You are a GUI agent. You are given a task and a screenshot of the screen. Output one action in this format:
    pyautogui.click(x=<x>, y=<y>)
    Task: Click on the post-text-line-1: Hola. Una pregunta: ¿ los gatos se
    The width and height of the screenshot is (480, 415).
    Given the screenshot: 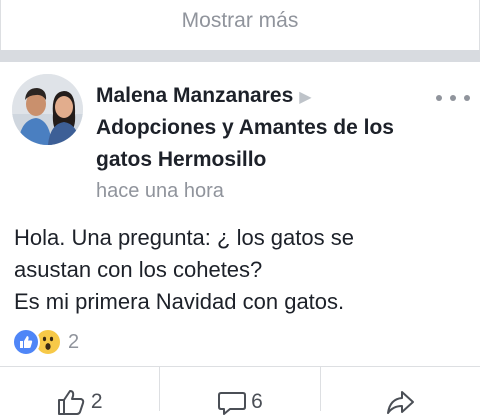 What is the action you would take?
    pyautogui.click(x=184, y=237)
    